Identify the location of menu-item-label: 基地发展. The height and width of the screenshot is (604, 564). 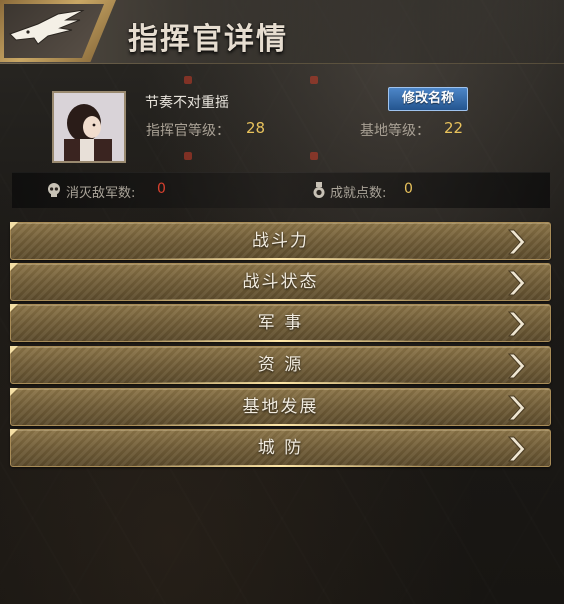
(280, 407).